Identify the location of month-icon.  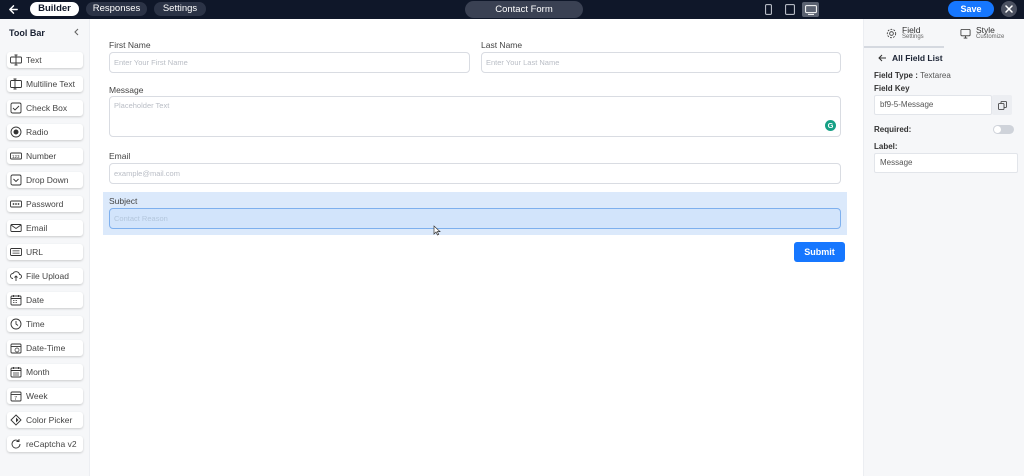
(16, 372).